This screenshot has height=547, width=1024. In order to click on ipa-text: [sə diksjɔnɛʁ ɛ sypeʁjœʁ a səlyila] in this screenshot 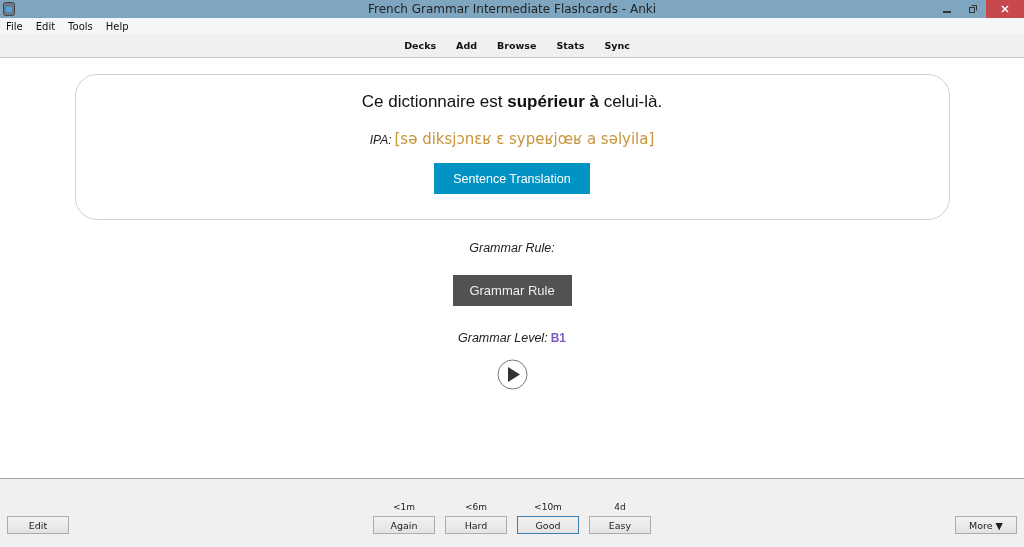, I will do `click(524, 139)`.